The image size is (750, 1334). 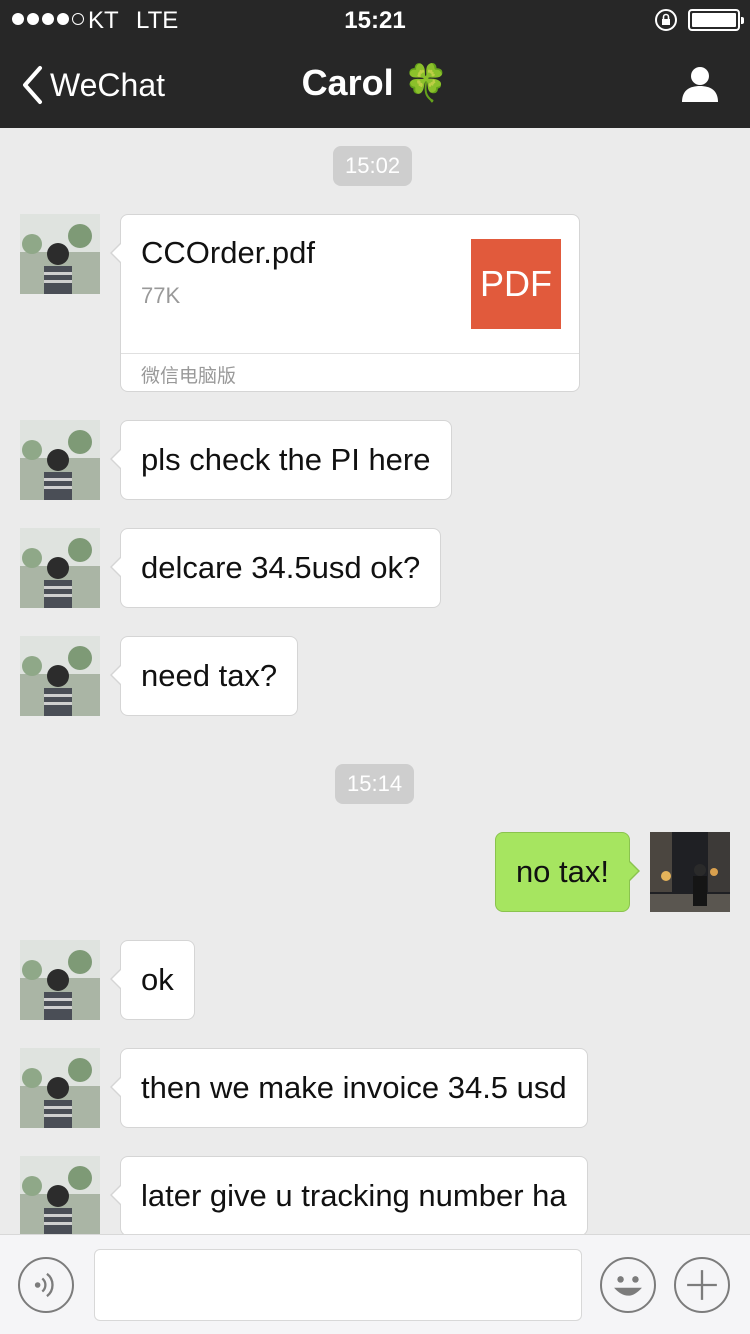 What do you see at coordinates (690, 872) in the screenshot?
I see `my-avatar` at bounding box center [690, 872].